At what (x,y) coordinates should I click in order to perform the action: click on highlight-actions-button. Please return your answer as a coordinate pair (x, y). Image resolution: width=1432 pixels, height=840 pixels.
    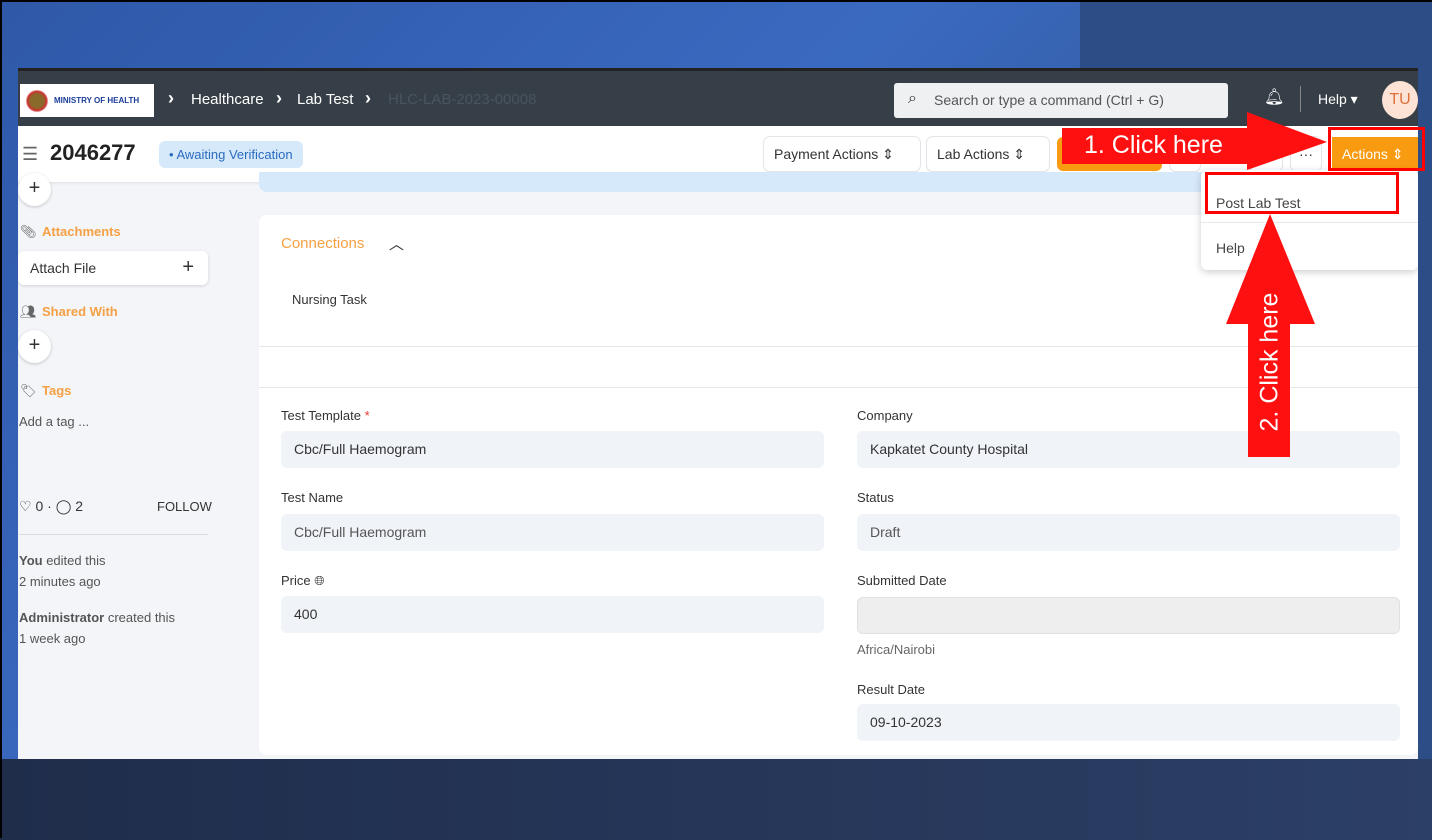
    Looking at the image, I should click on (1376, 149).